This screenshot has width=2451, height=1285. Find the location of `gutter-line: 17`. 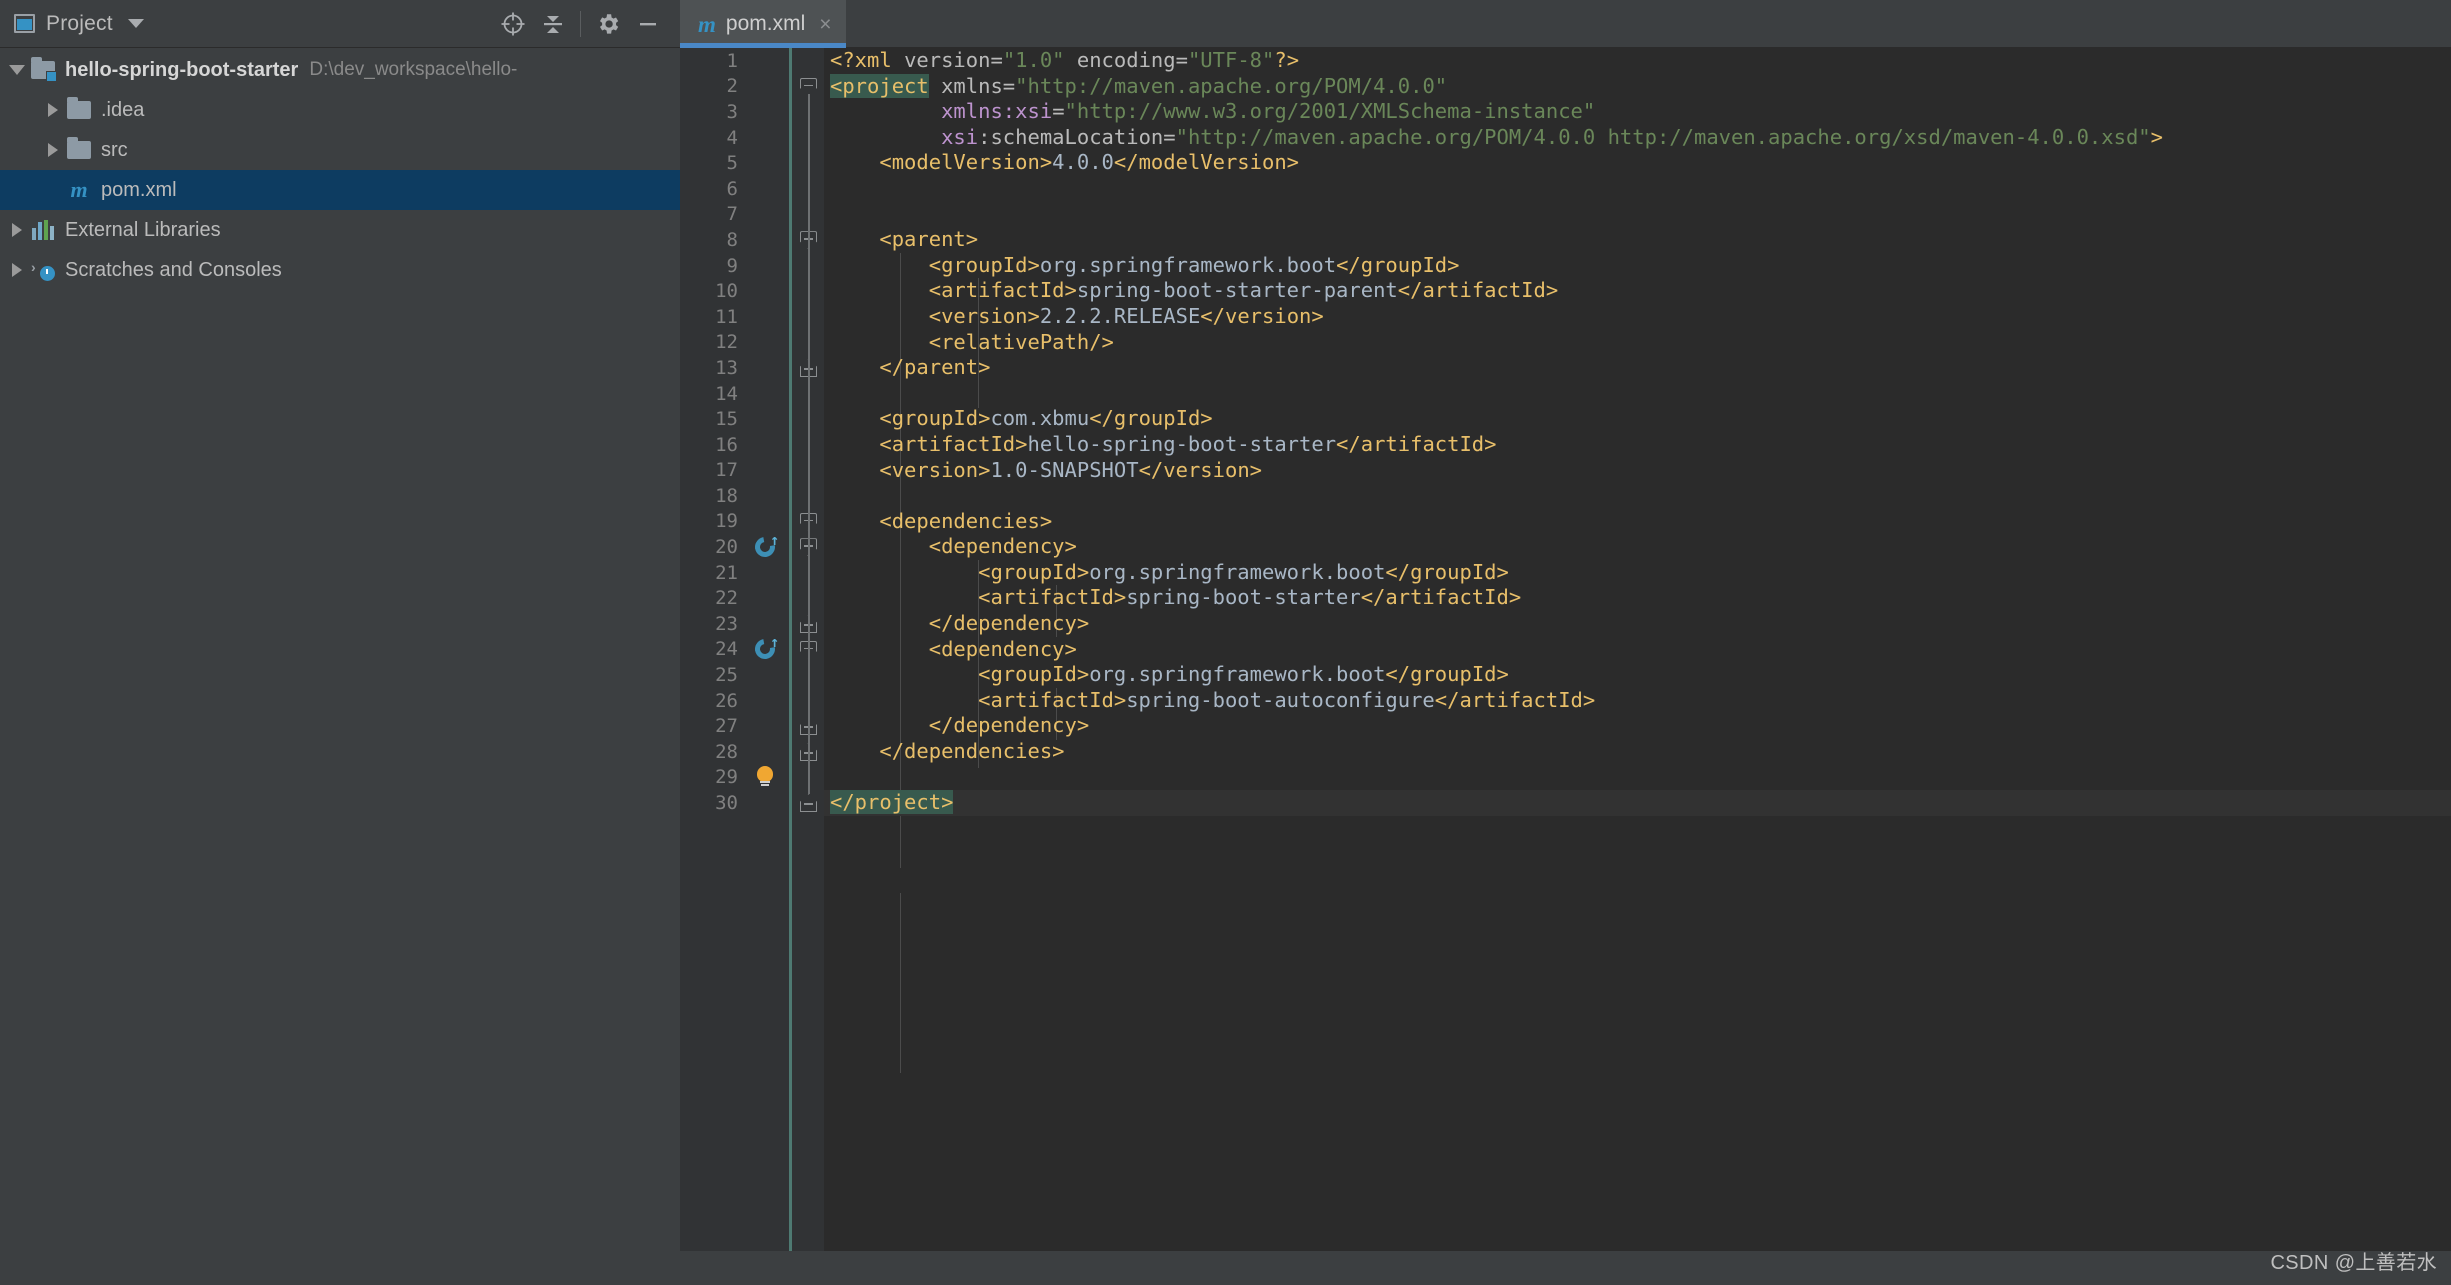

gutter-line: 17 is located at coordinates (736, 471).